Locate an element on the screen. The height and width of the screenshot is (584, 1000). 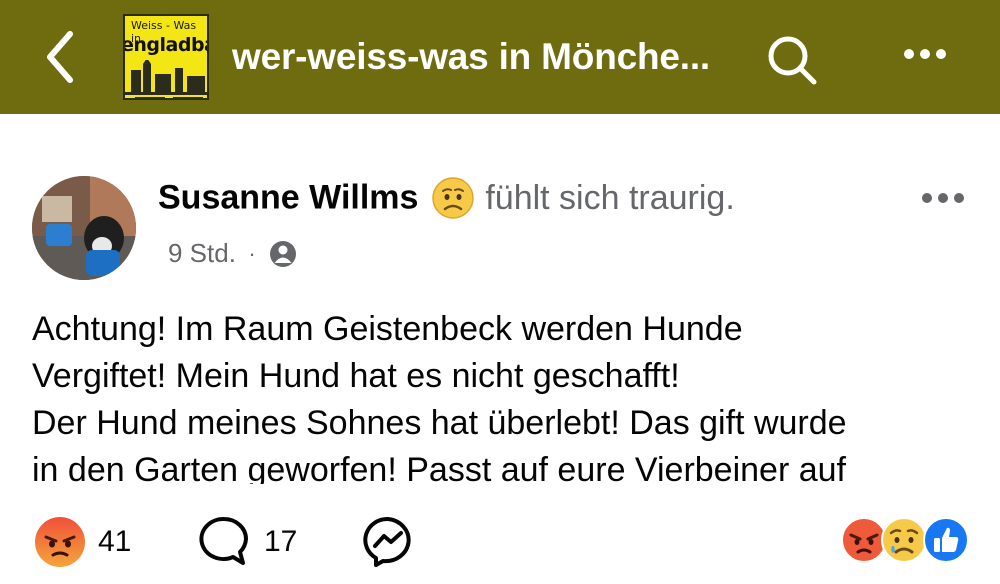
avatar is located at coordinates (84, 228).